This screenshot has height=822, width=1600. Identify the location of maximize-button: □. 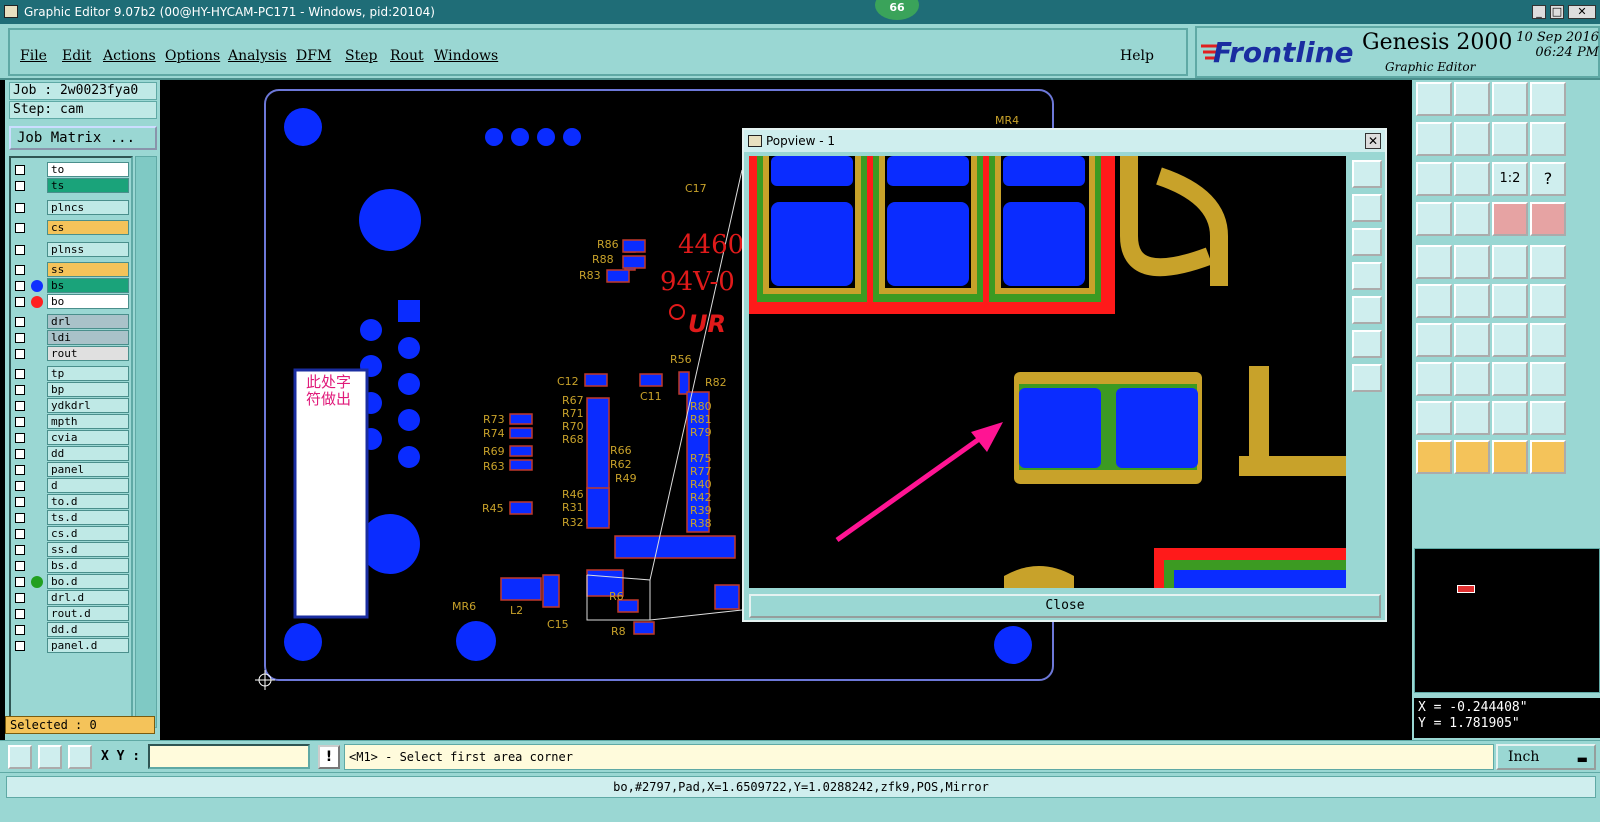
(1557, 12).